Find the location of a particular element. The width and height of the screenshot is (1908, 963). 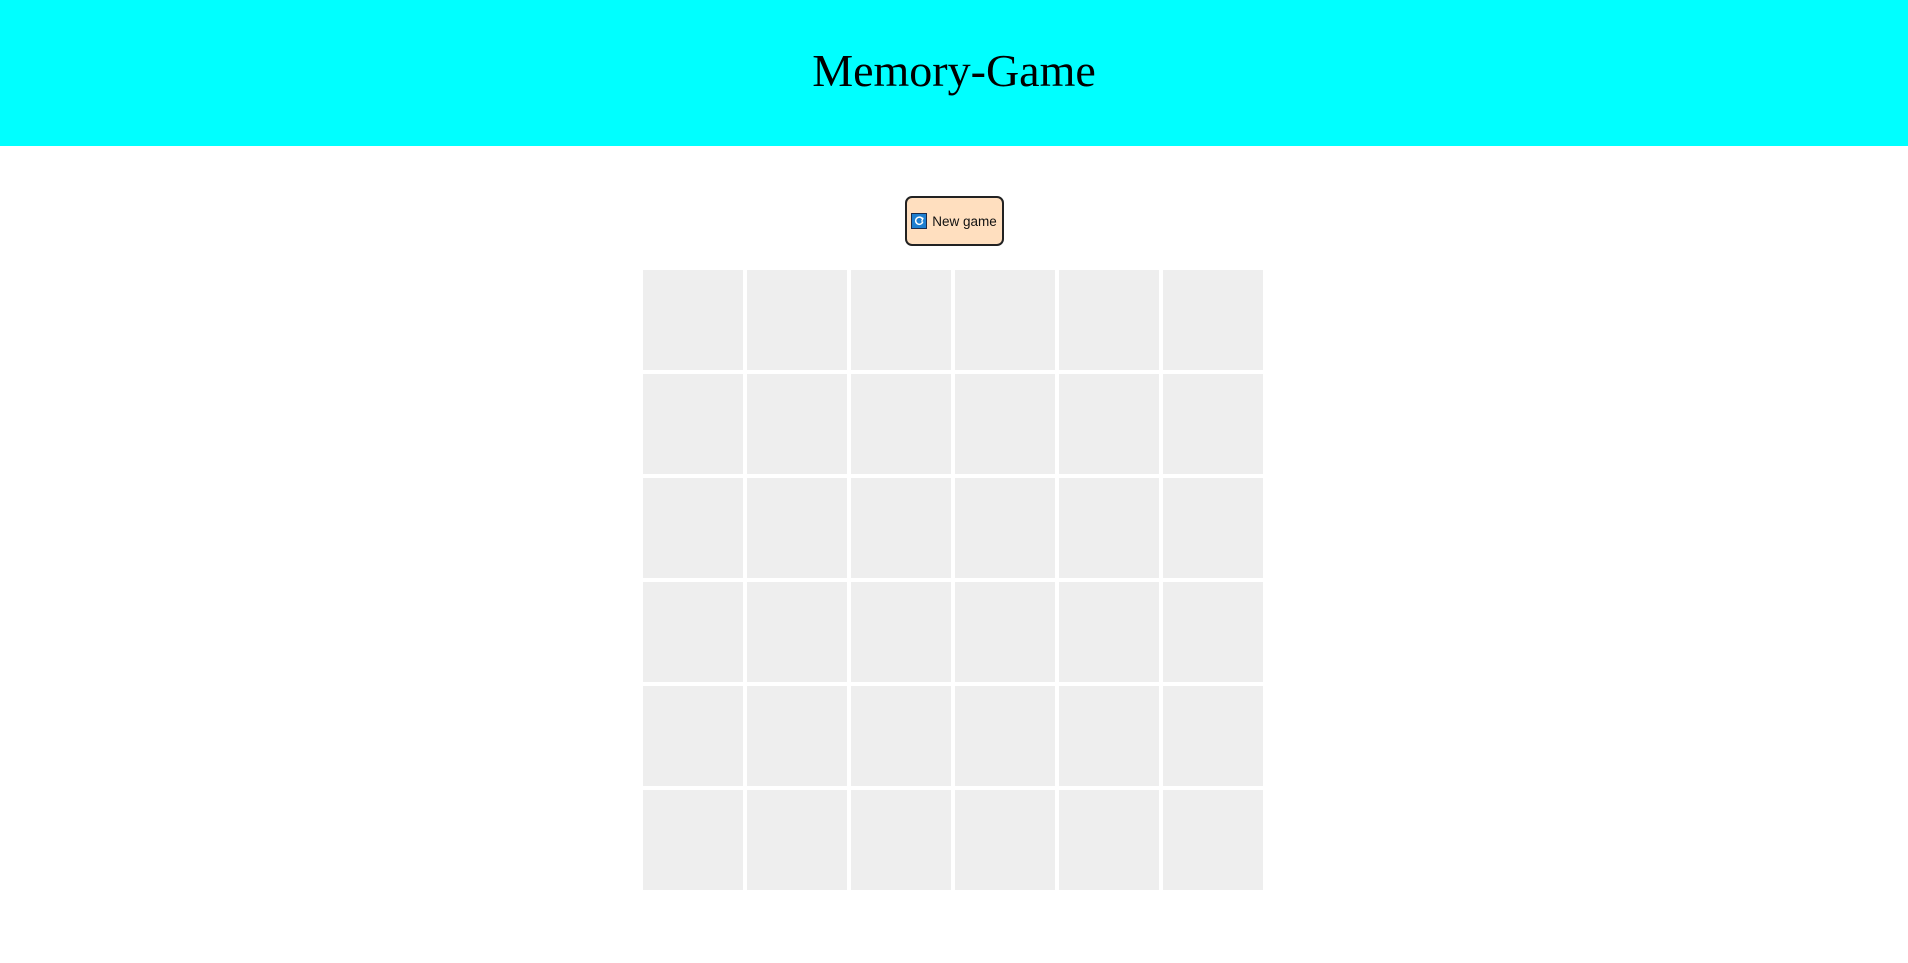

new-game-label: New game is located at coordinates (964, 221).